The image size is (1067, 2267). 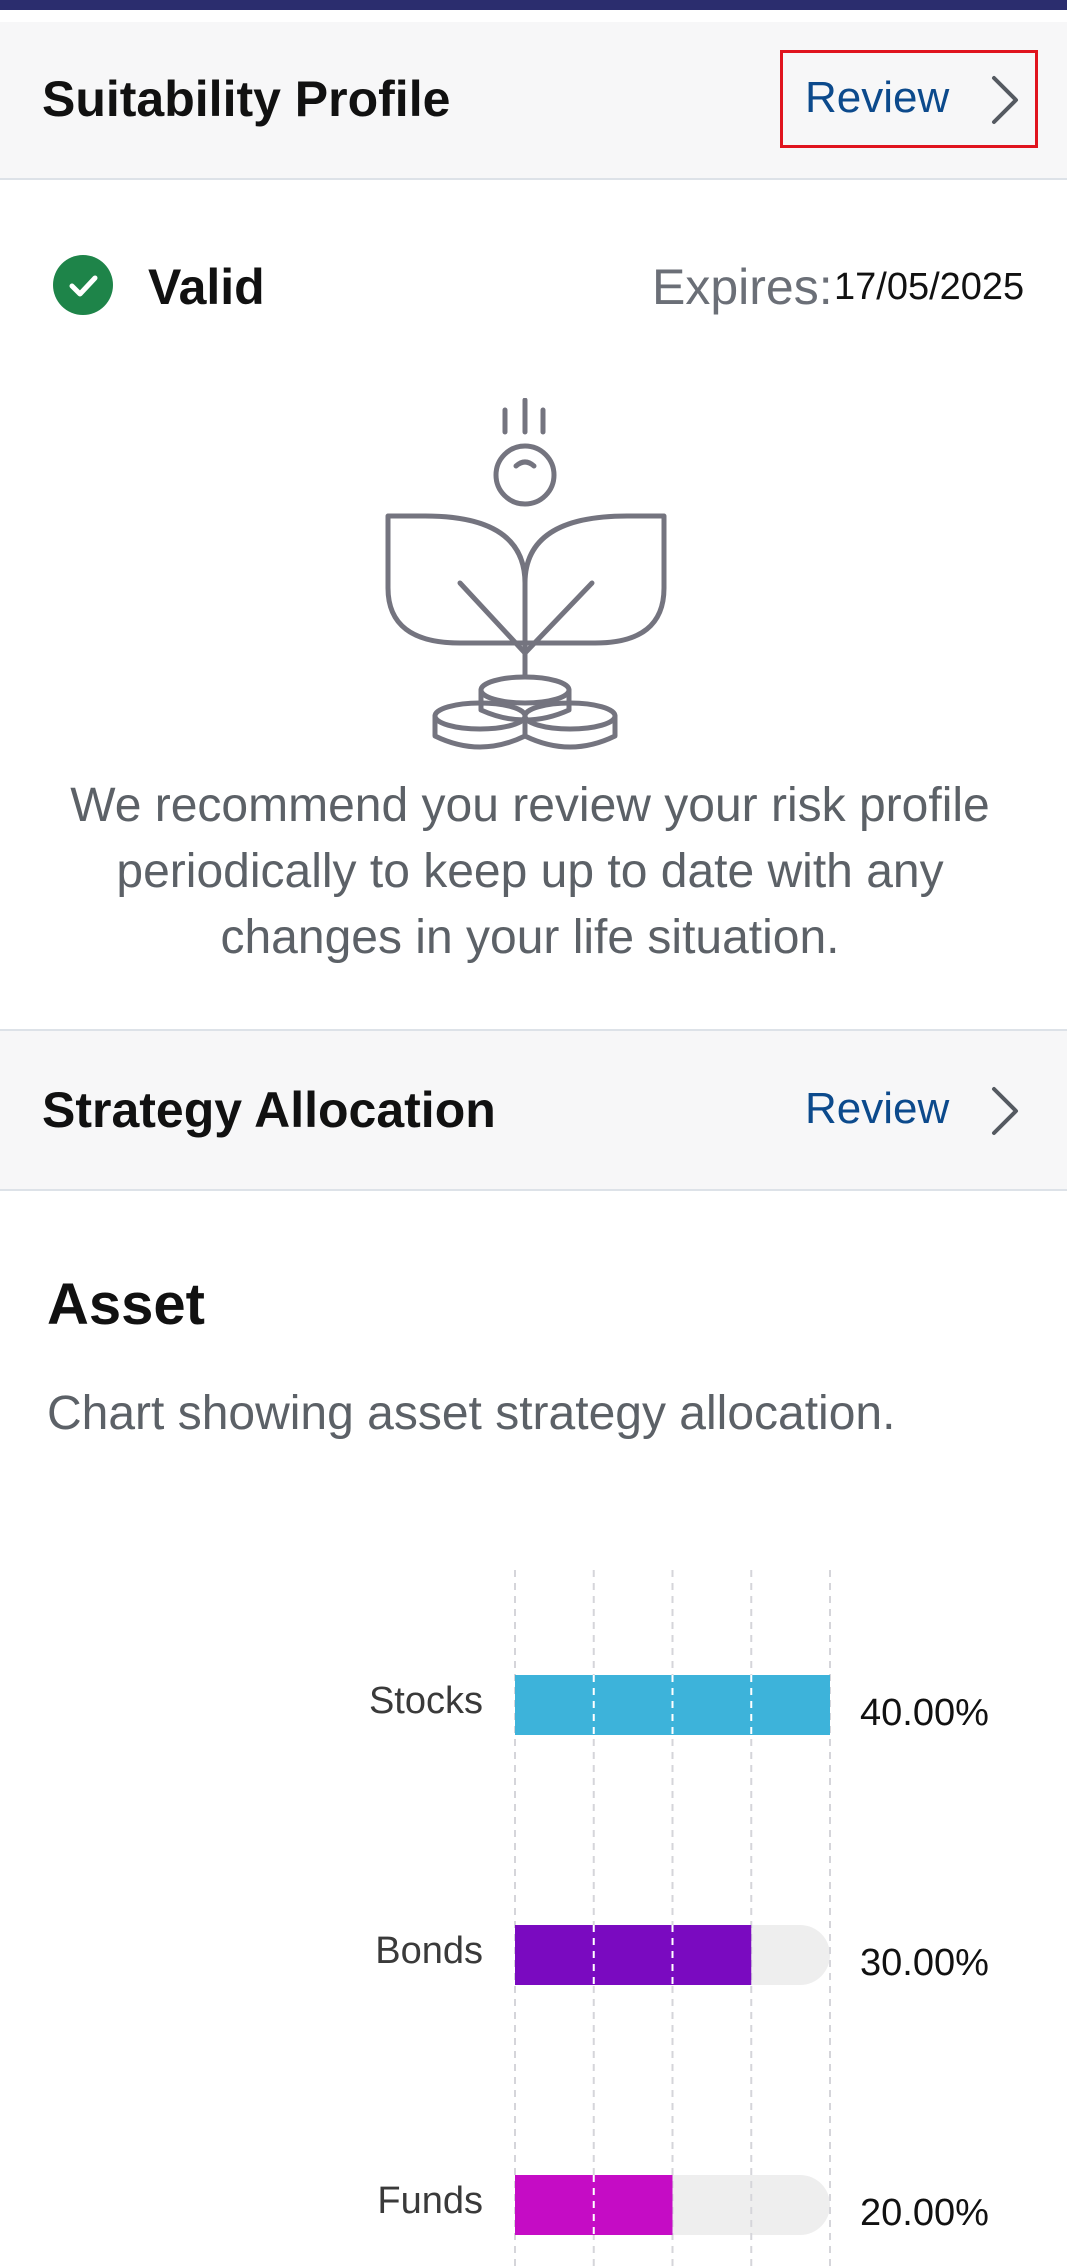 What do you see at coordinates (206, 287) in the screenshot?
I see `status-valid: Valid` at bounding box center [206, 287].